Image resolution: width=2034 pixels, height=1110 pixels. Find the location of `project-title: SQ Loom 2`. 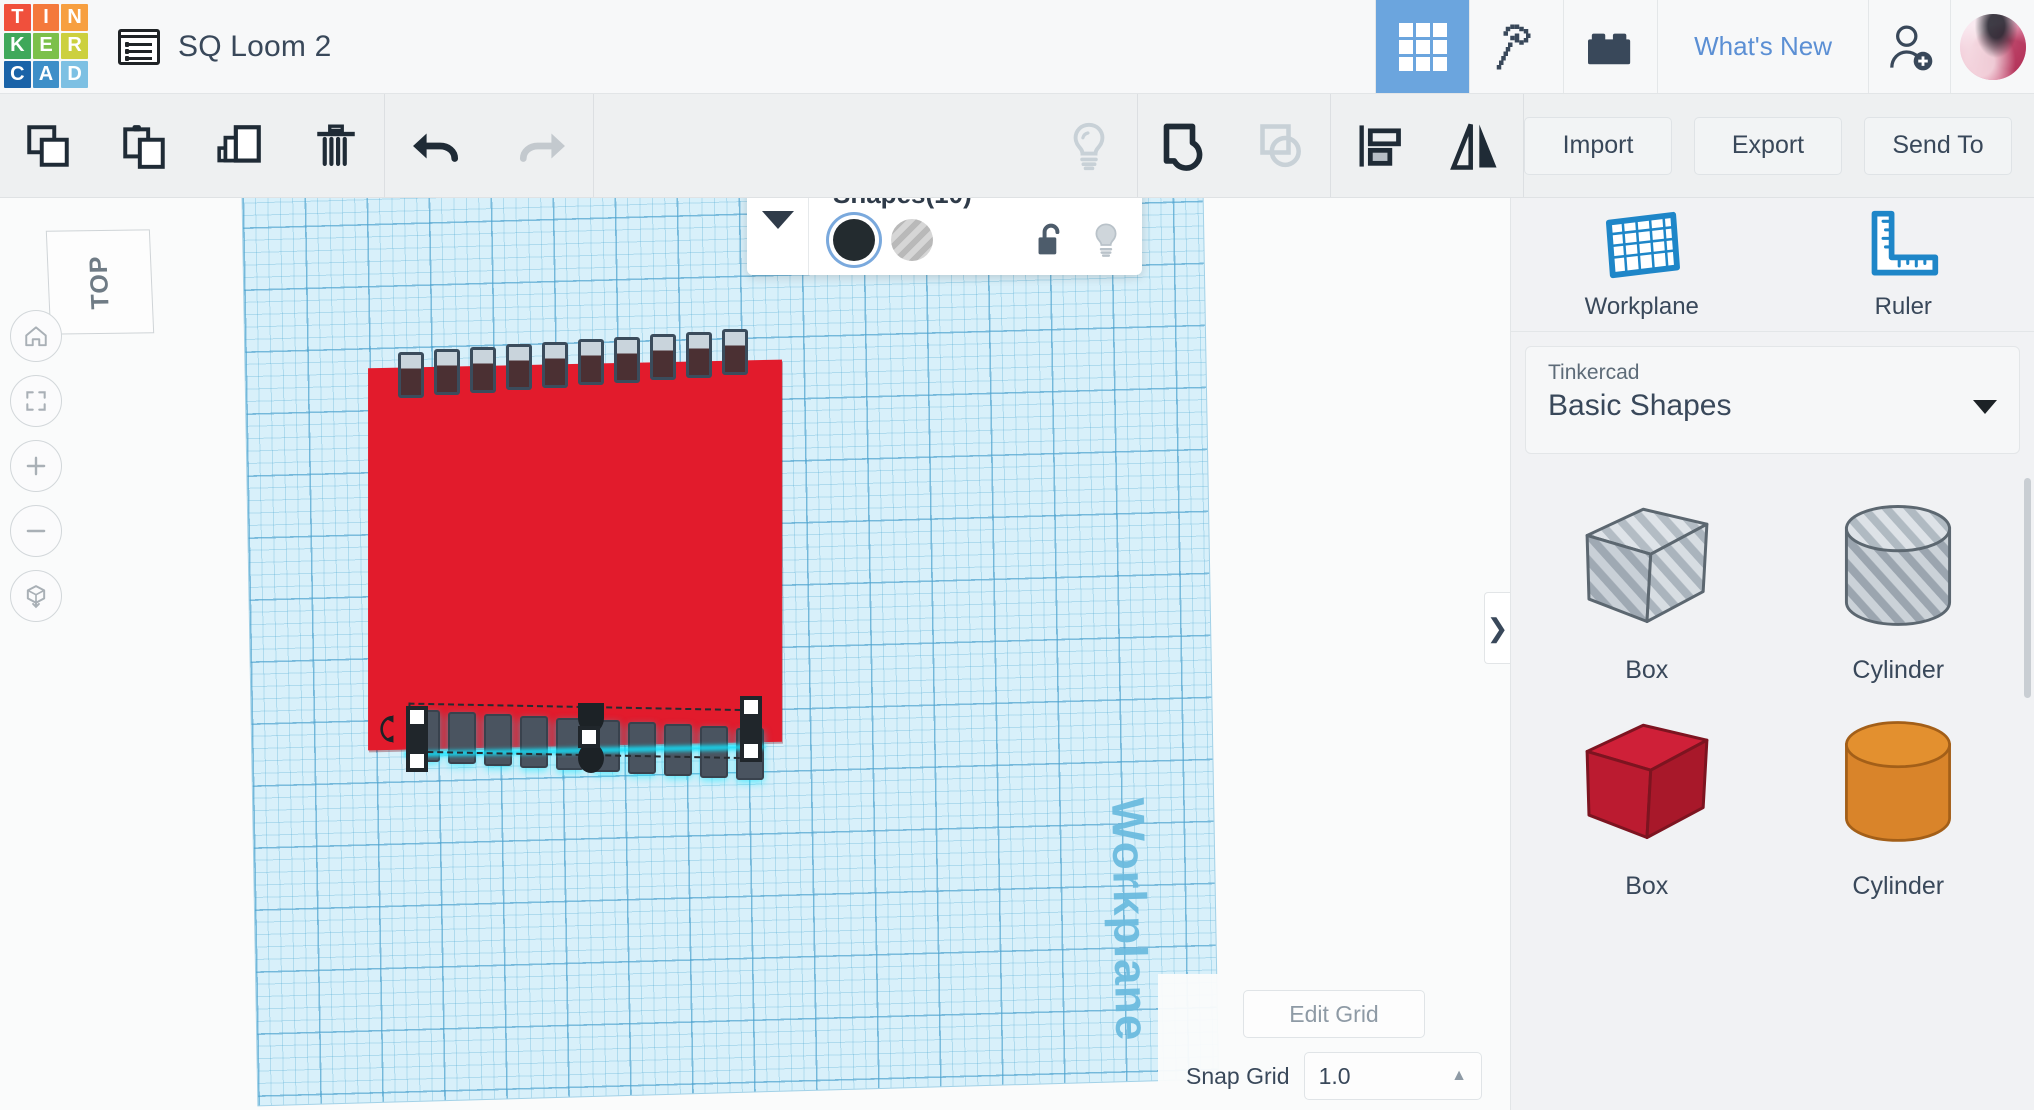

project-title: SQ Loom 2 is located at coordinates (255, 46).